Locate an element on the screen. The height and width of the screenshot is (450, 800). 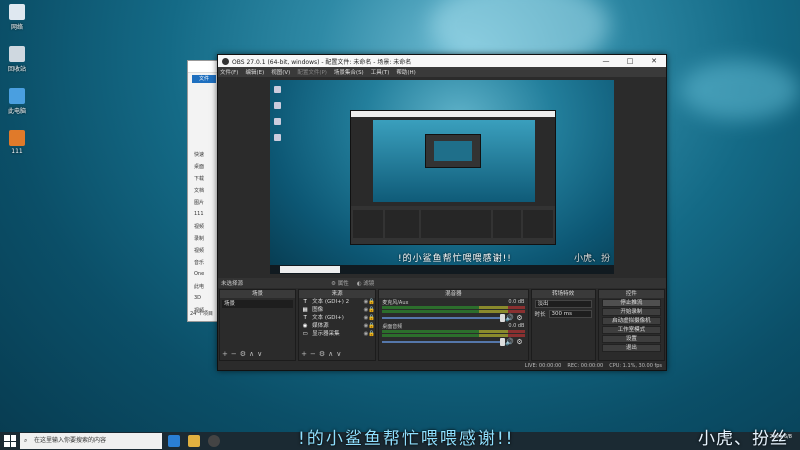
scenes-title: 场景 is located at coordinates (258, 294).